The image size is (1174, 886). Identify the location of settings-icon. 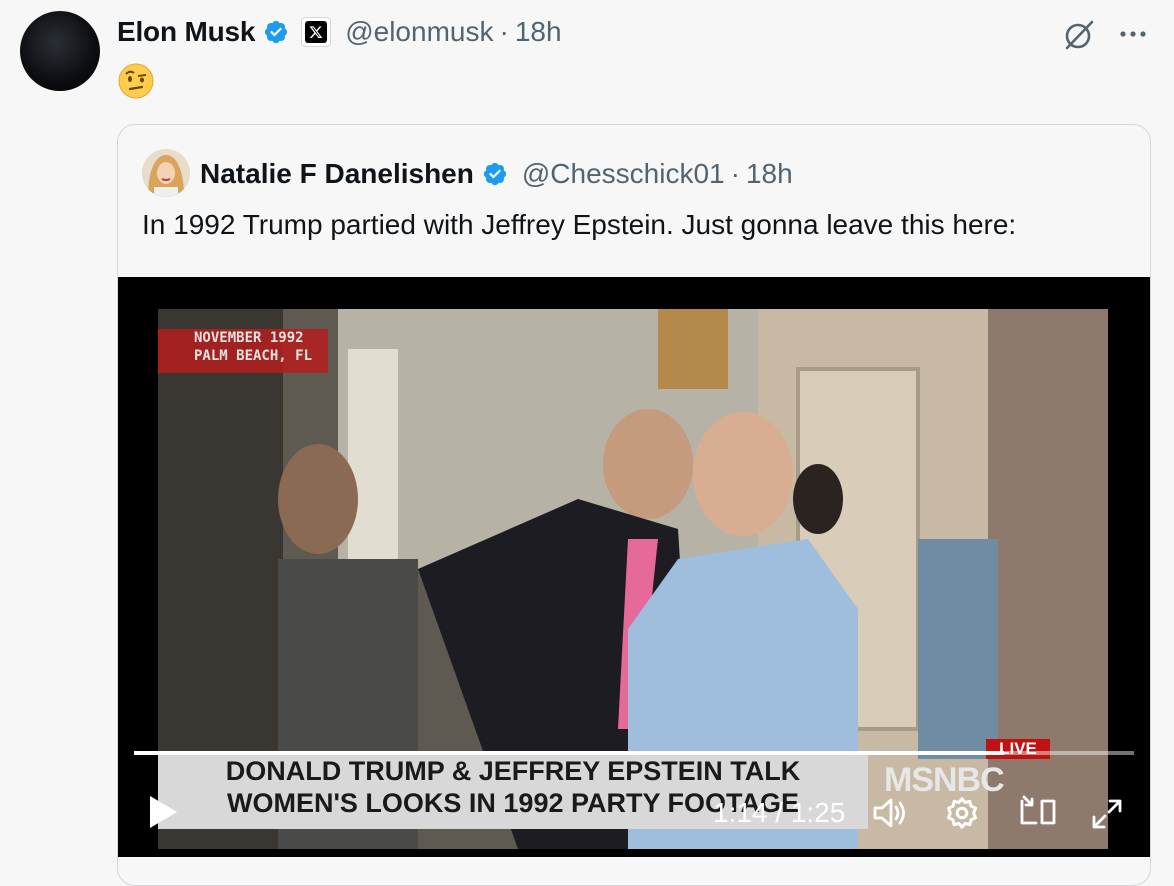
(962, 815).